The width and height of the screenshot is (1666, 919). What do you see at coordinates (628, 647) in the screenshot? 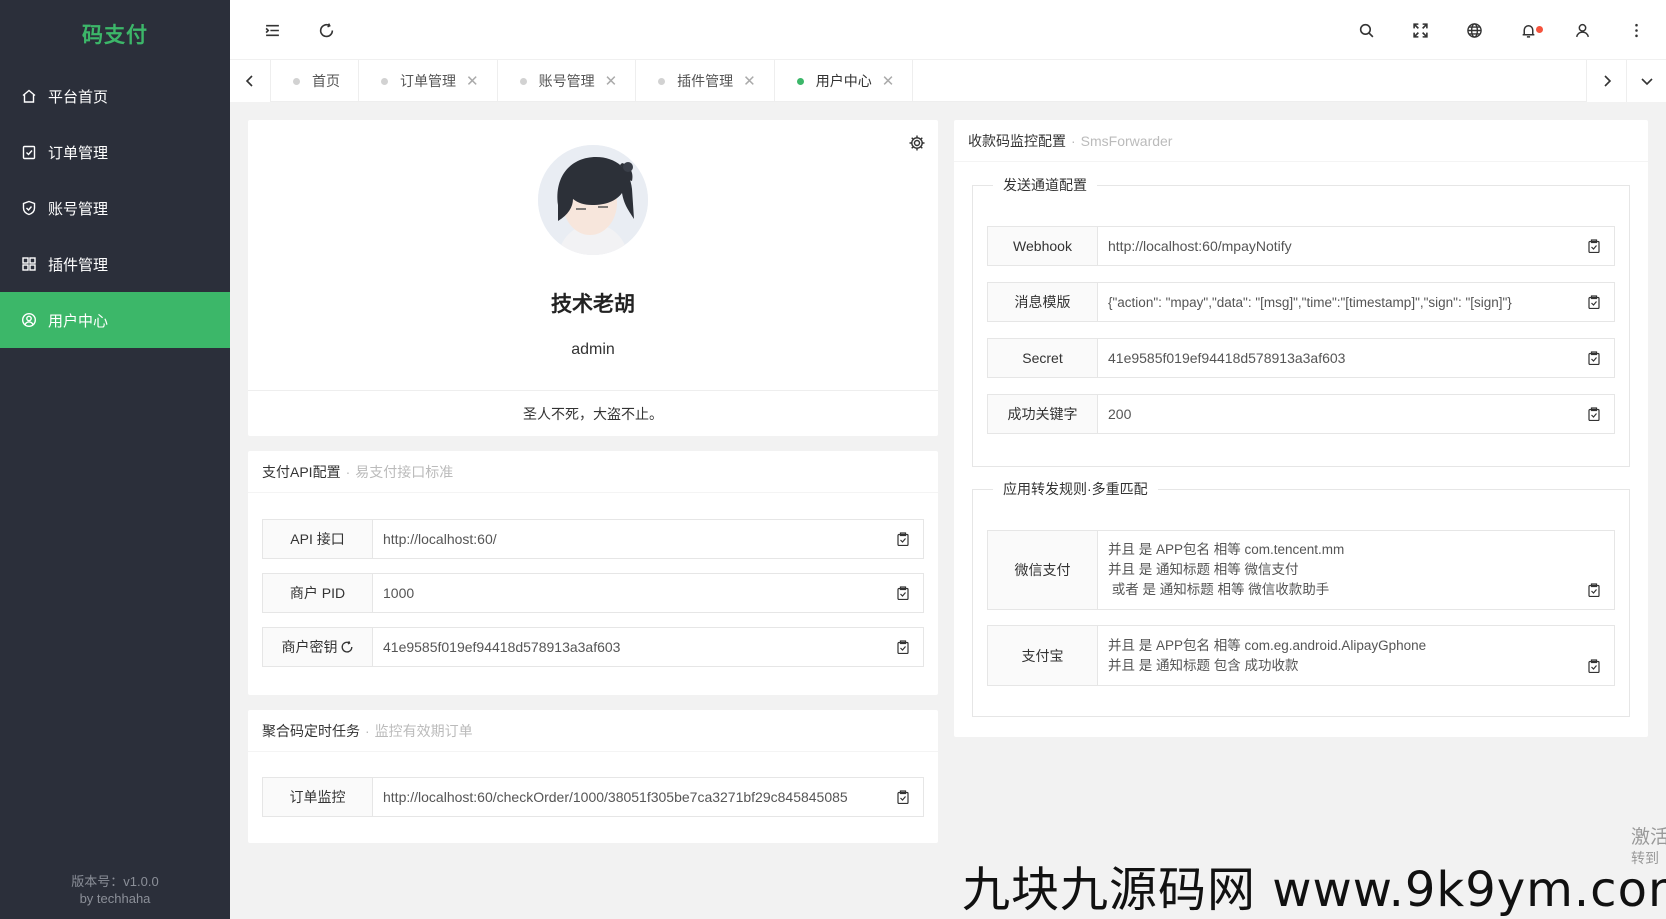
I see `merchant-key-value: 41e9585f019ef94418d578913a3af603` at bounding box center [628, 647].